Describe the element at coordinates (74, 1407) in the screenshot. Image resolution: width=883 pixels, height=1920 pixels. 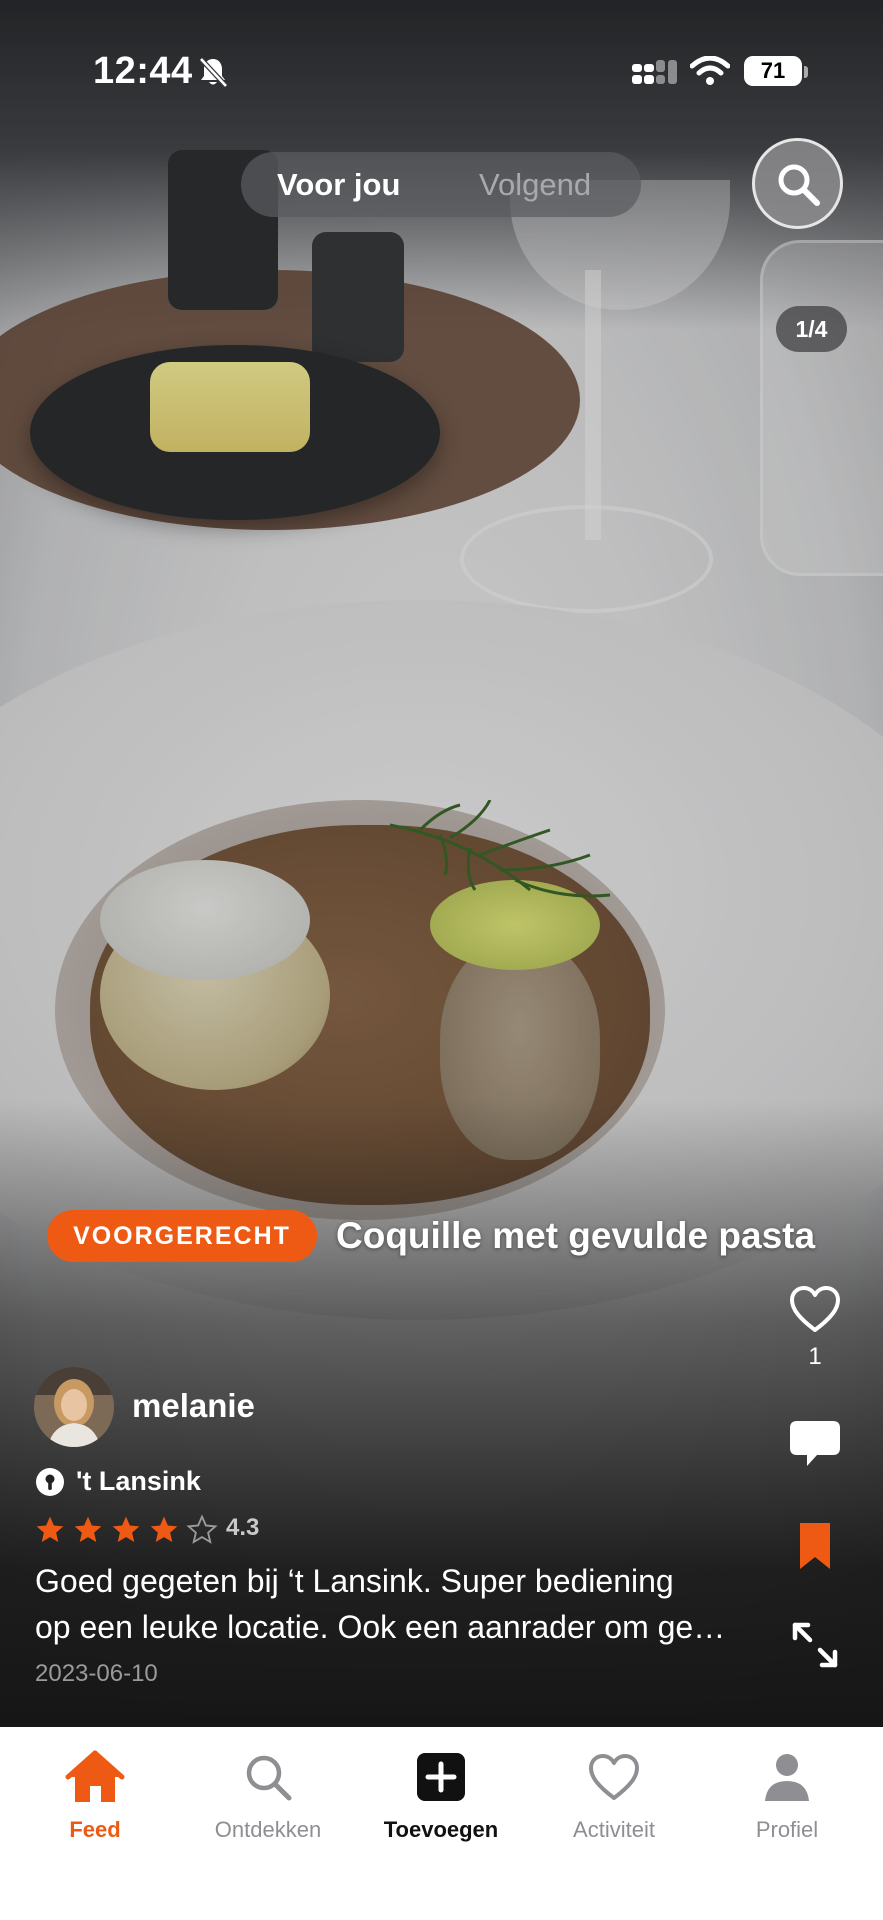
I see `avatar` at that location.